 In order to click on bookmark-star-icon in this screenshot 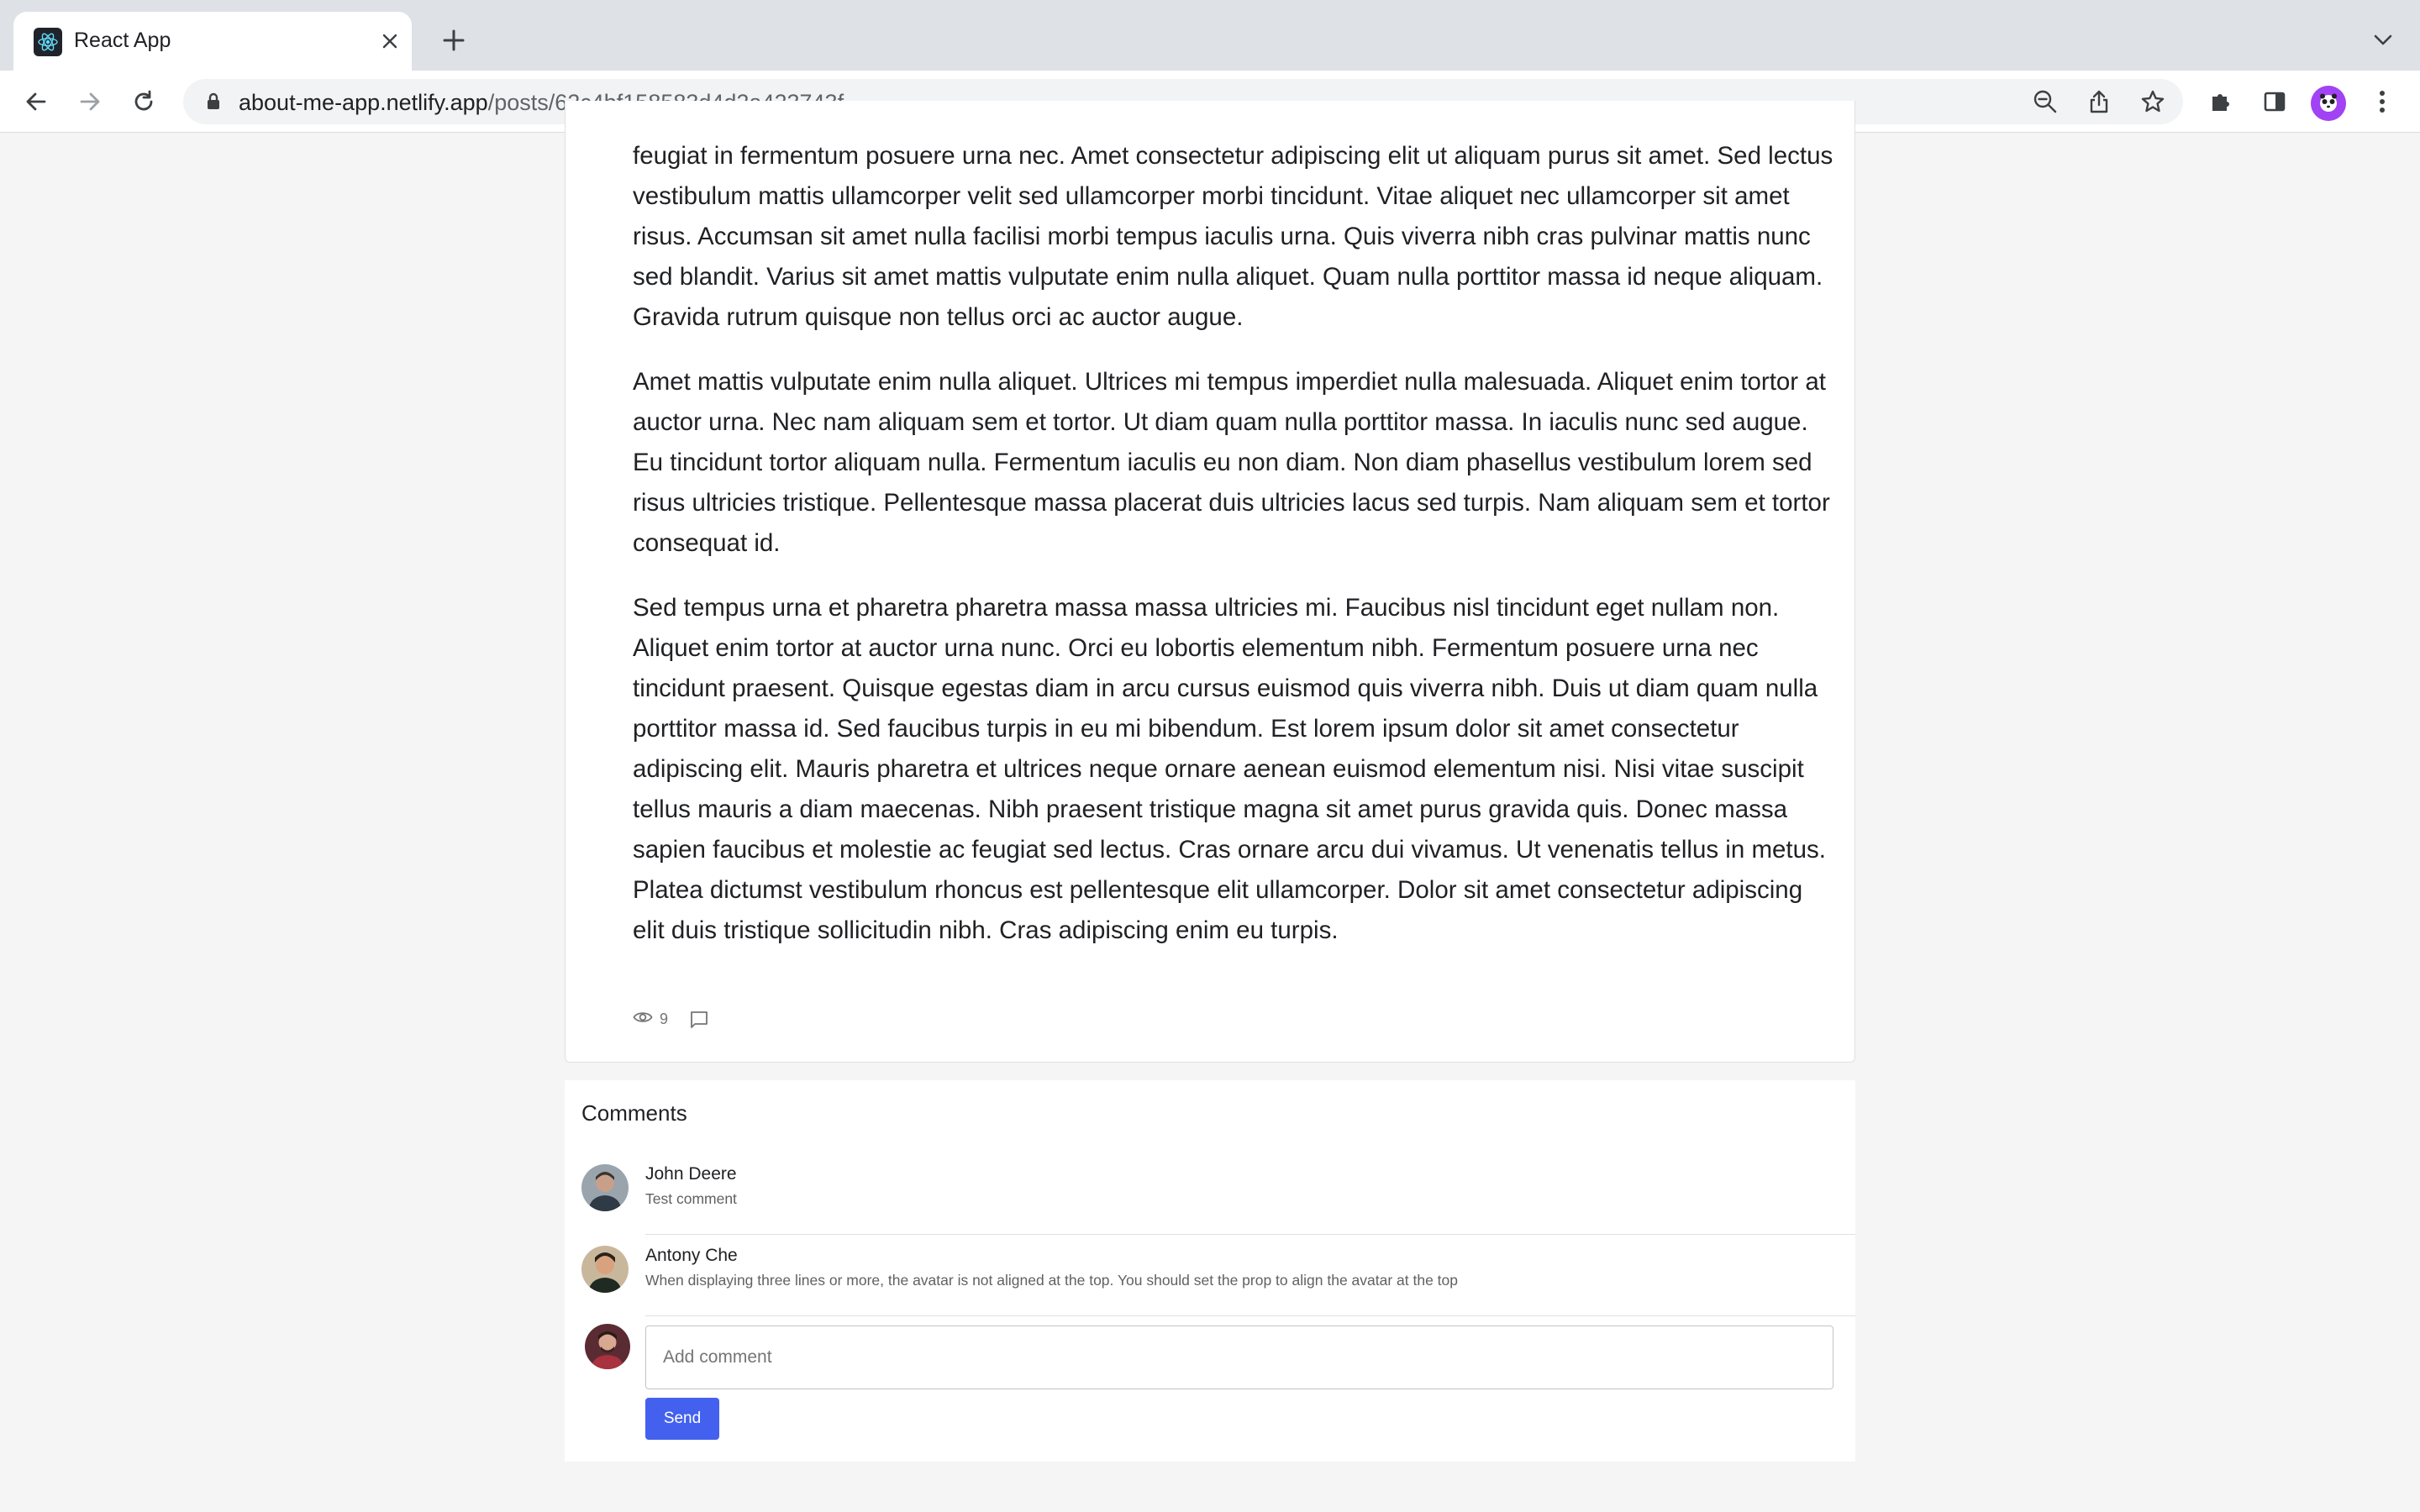, I will do `click(2153, 102)`.